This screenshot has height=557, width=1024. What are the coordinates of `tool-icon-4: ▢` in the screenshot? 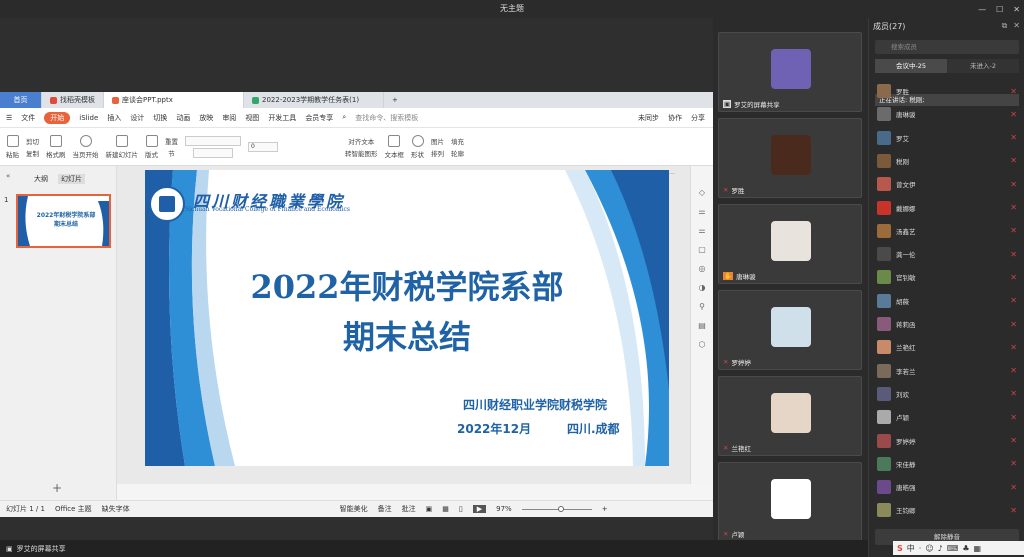 It's located at (702, 249).